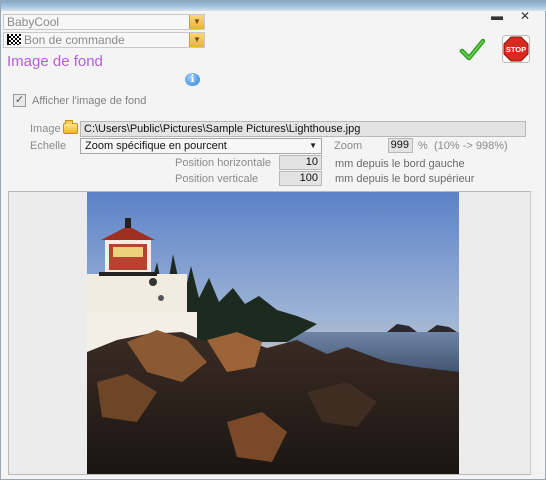  What do you see at coordinates (535, 333) in the screenshot?
I see `preview-scrollbar` at bounding box center [535, 333].